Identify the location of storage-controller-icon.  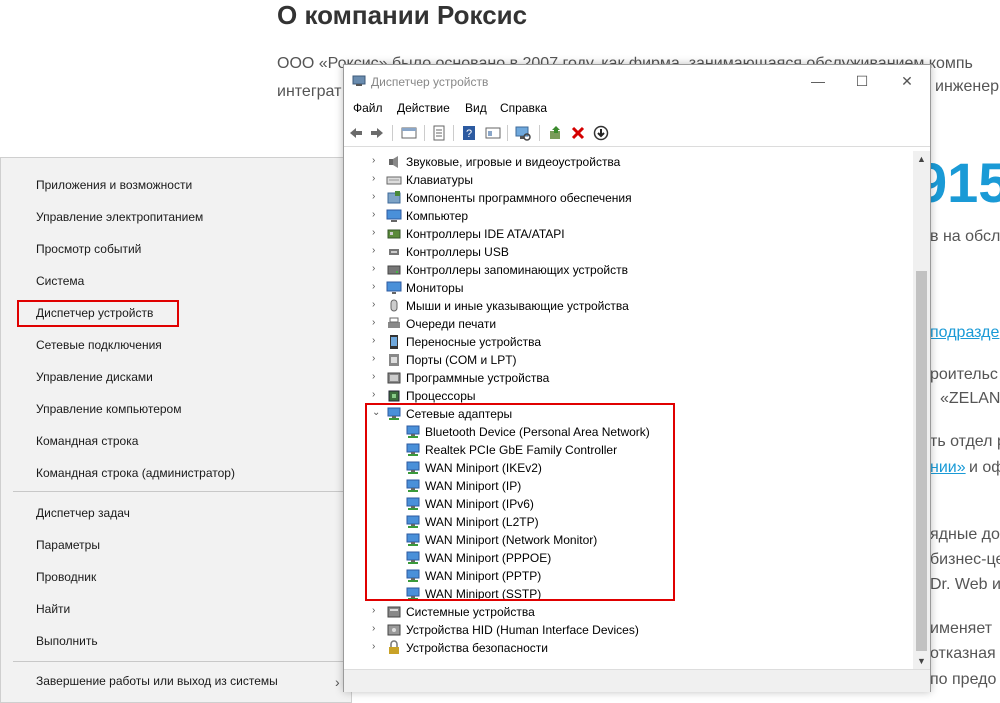
(394, 270).